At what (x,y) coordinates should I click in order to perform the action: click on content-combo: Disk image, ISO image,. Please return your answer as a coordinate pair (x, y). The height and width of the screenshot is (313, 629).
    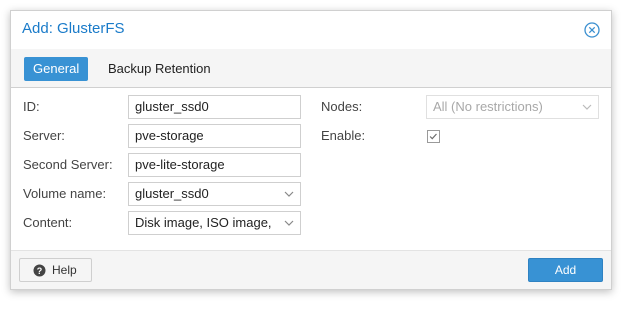
    Looking at the image, I should click on (214, 223).